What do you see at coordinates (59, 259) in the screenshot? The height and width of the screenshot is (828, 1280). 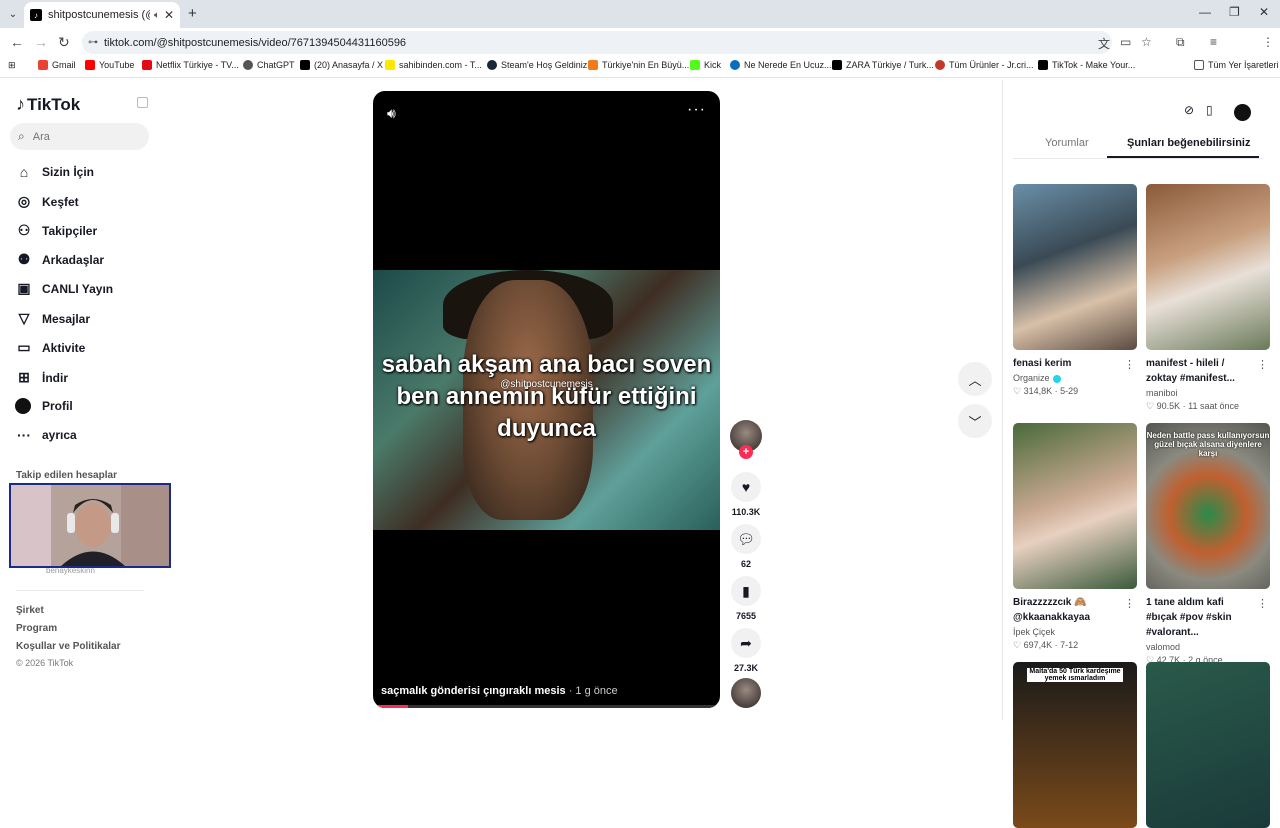 I see `nav-friends: ⚉ Arkadaşlar` at bounding box center [59, 259].